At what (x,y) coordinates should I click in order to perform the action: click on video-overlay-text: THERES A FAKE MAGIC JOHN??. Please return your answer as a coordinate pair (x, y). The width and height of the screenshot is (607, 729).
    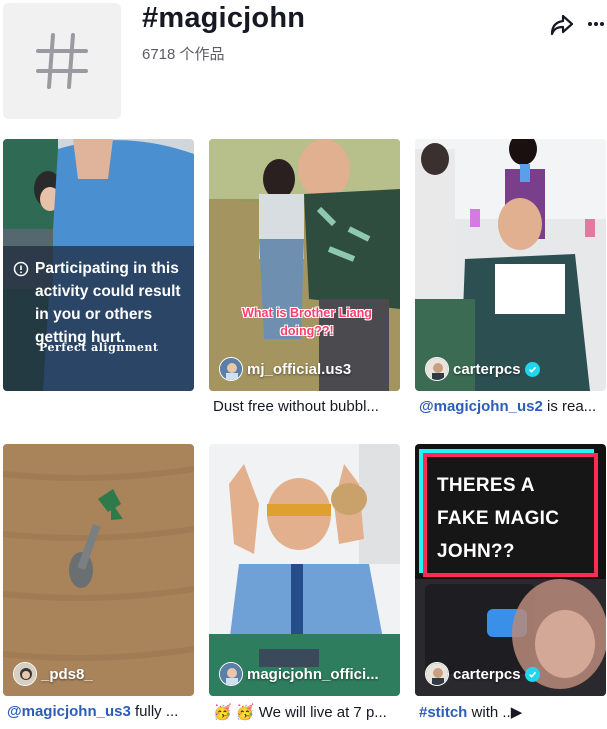
    Looking at the image, I should click on (498, 518).